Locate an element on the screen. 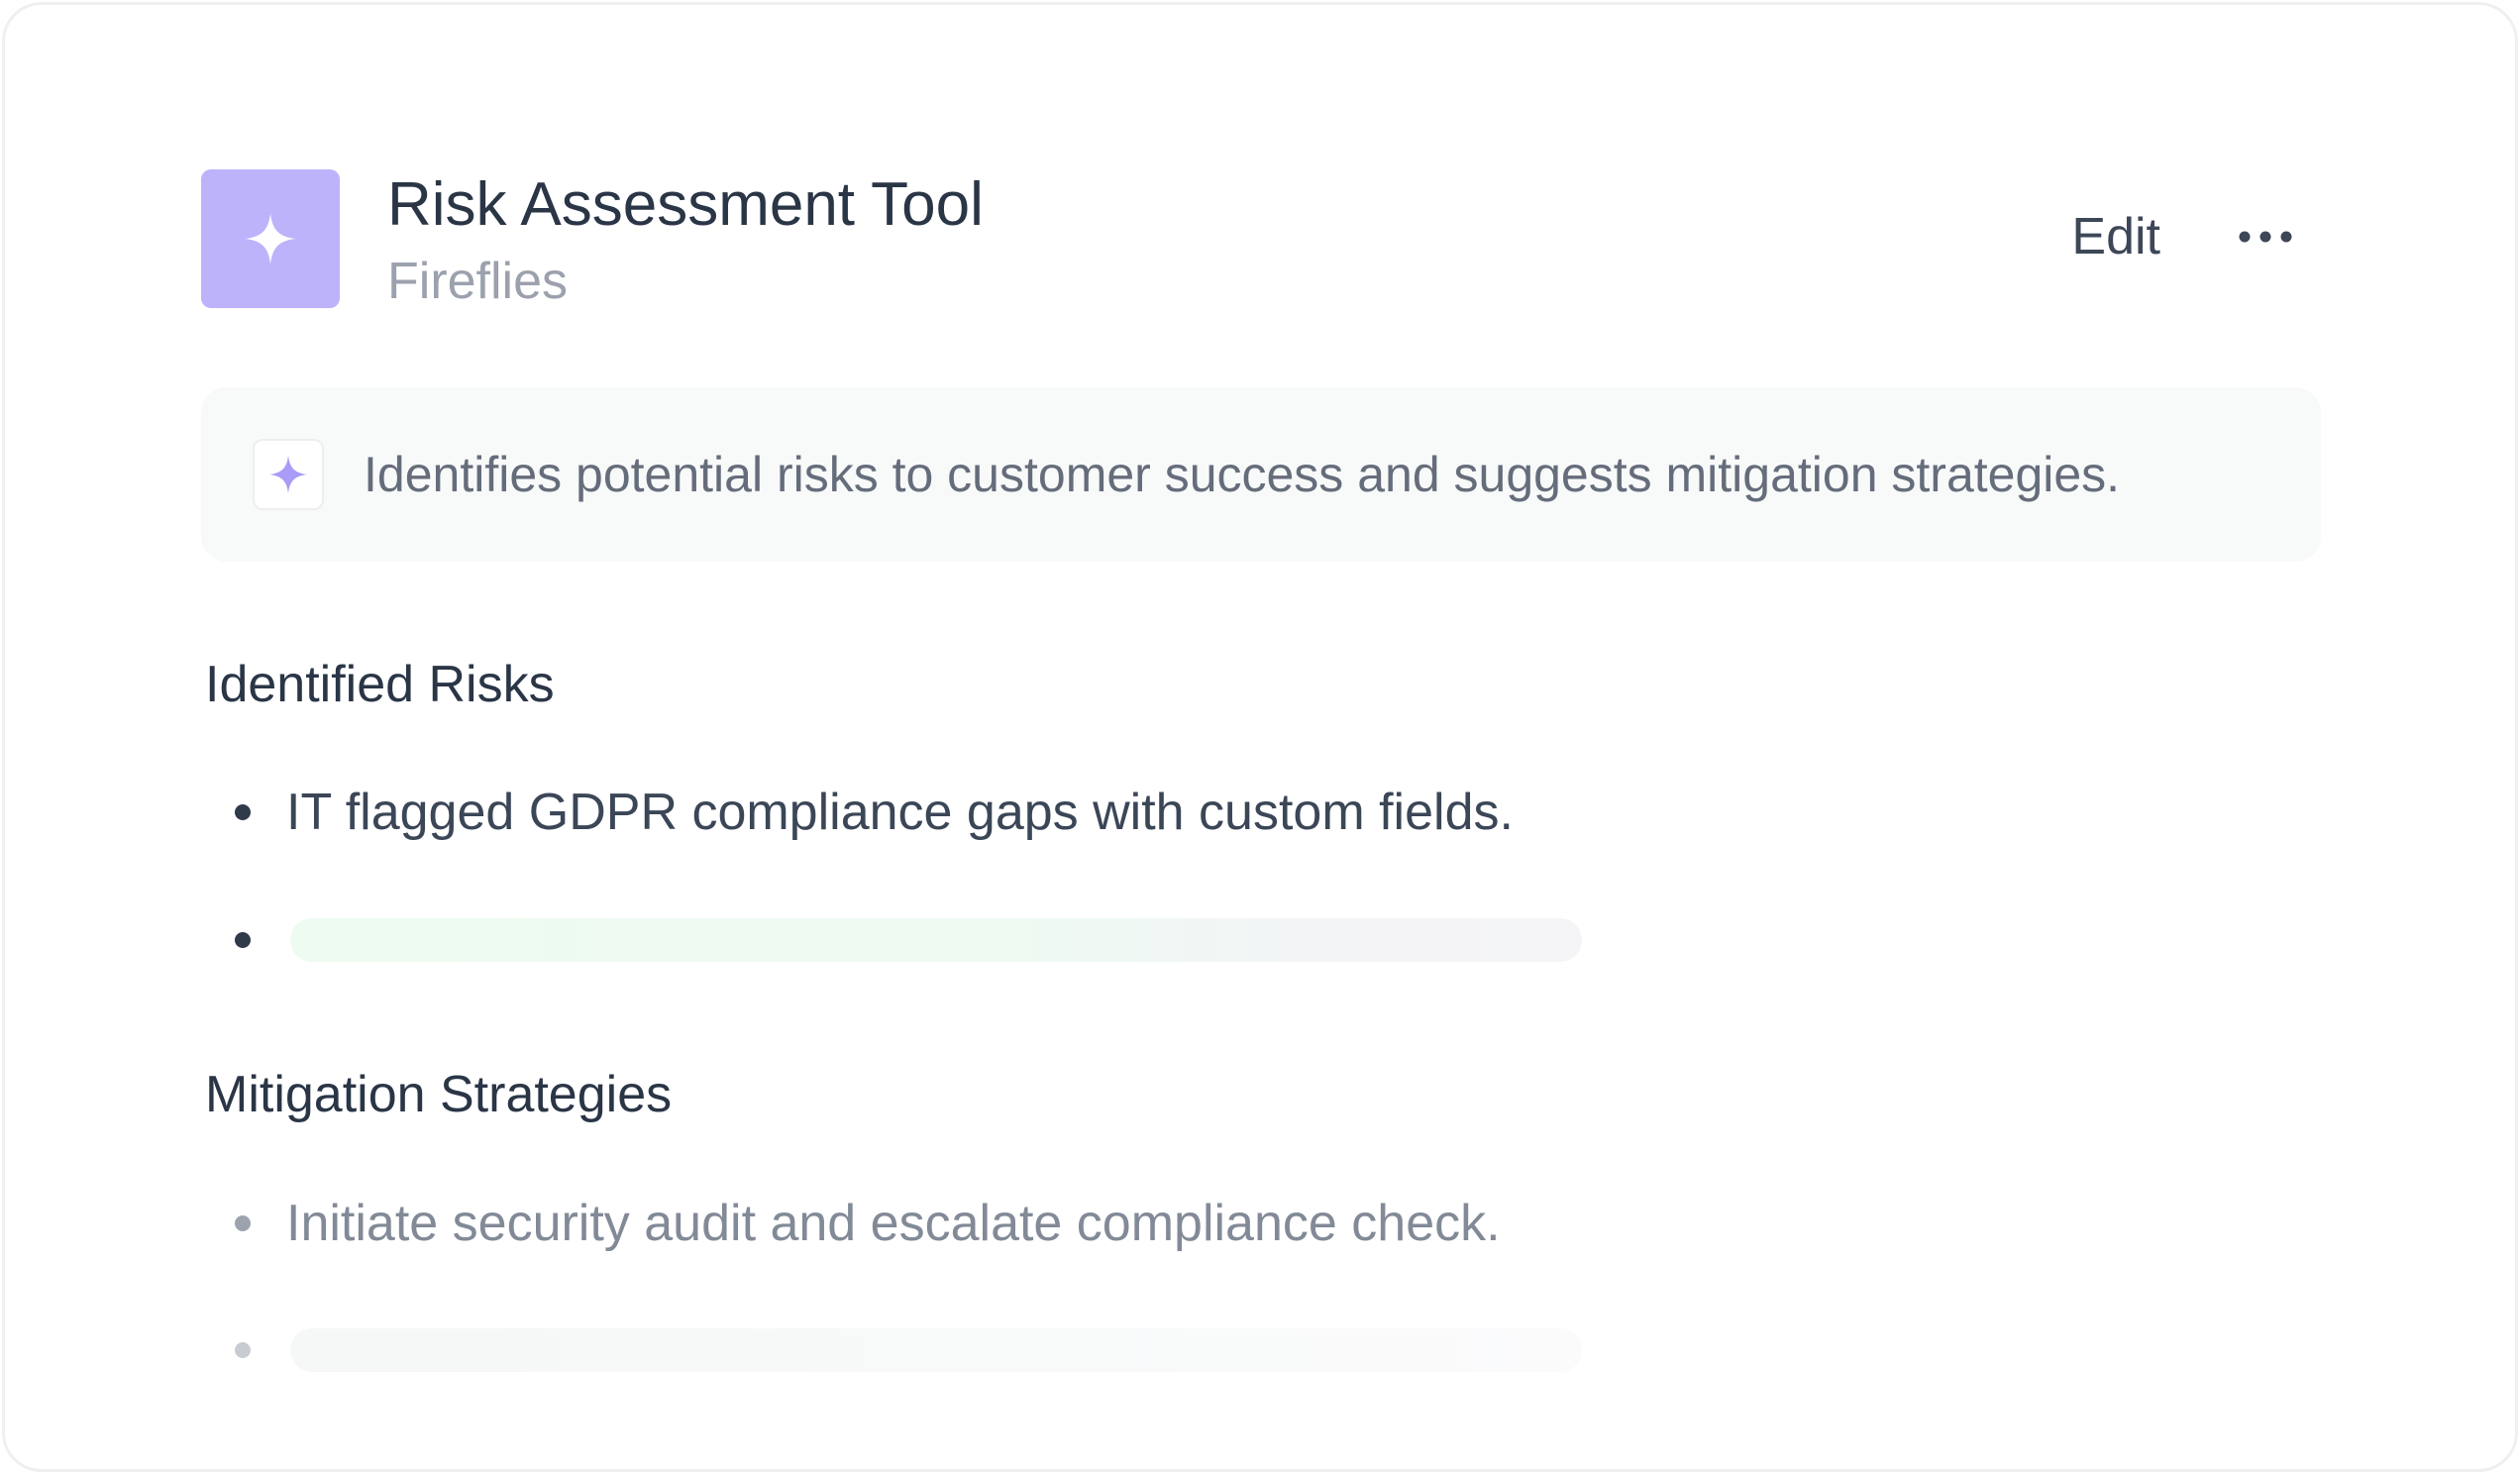 This screenshot has height=1474, width=2520. more-horizontal-icon is located at coordinates (2265, 237).